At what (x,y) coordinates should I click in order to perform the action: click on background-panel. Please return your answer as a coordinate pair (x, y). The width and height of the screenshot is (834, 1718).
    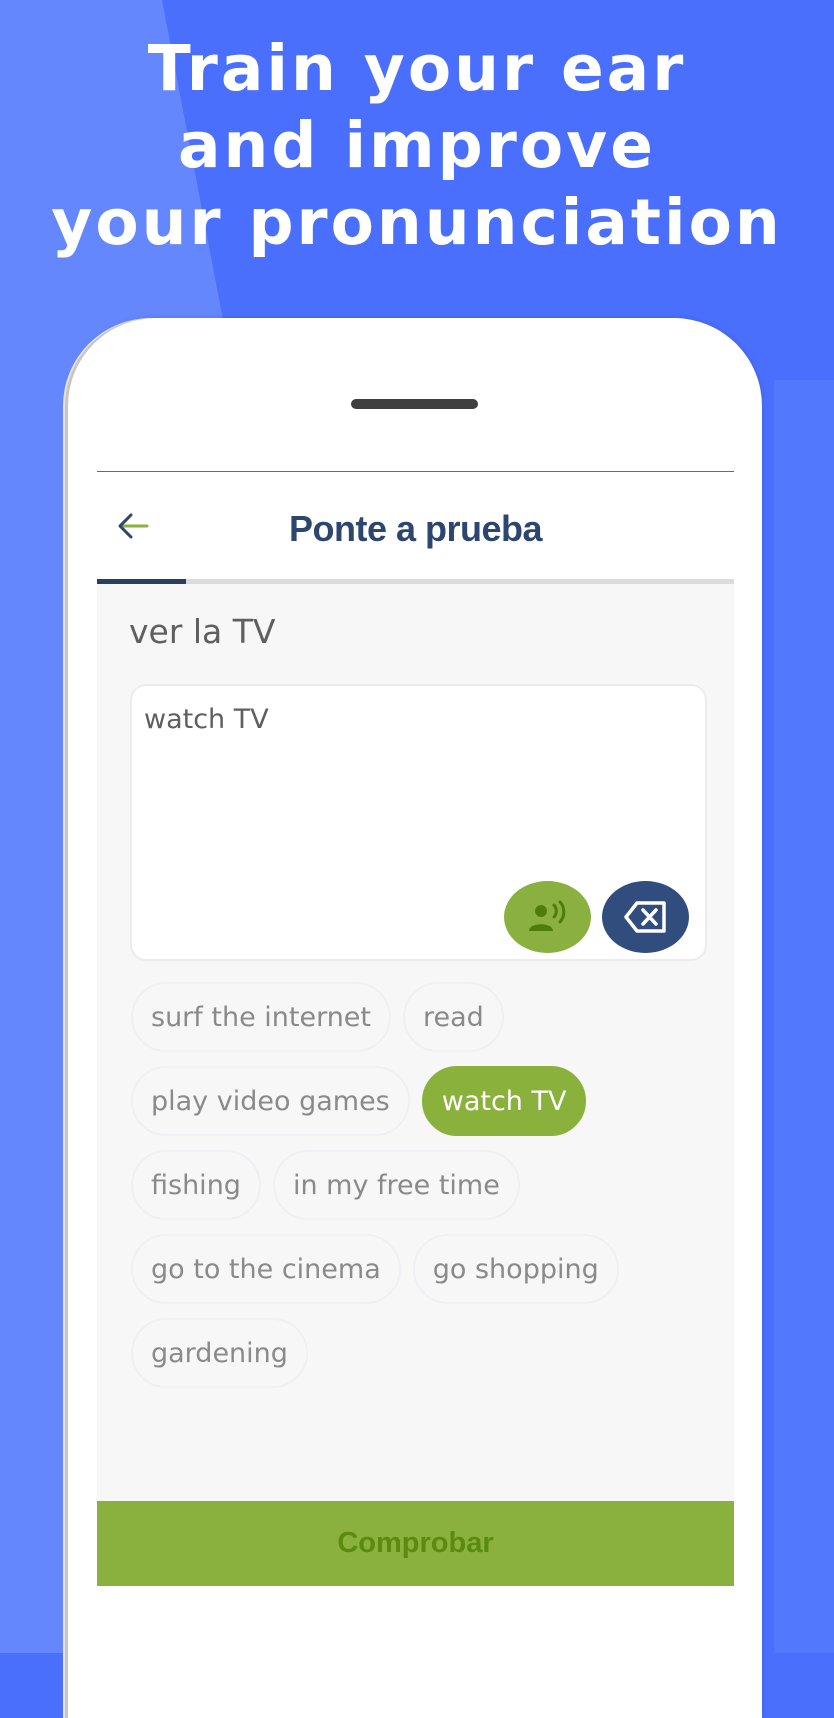
    Looking at the image, I should click on (804, 1016).